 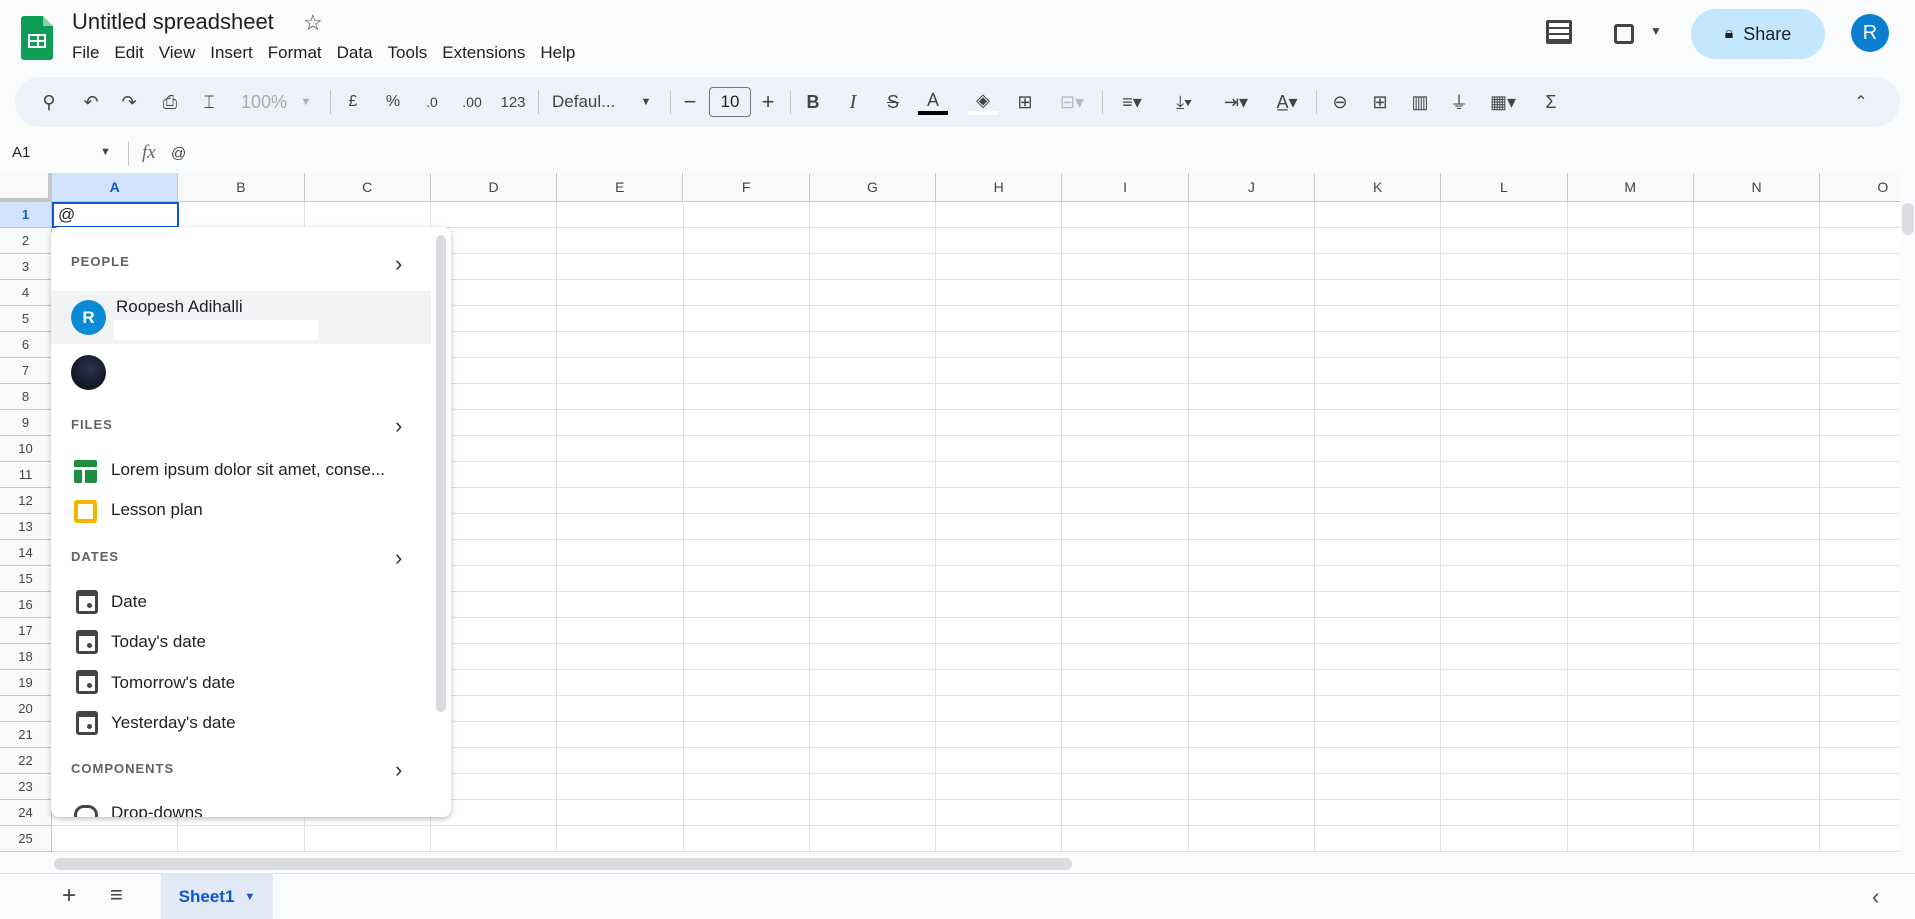 What do you see at coordinates (26, 293) in the screenshot?
I see `row-header-4: 4` at bounding box center [26, 293].